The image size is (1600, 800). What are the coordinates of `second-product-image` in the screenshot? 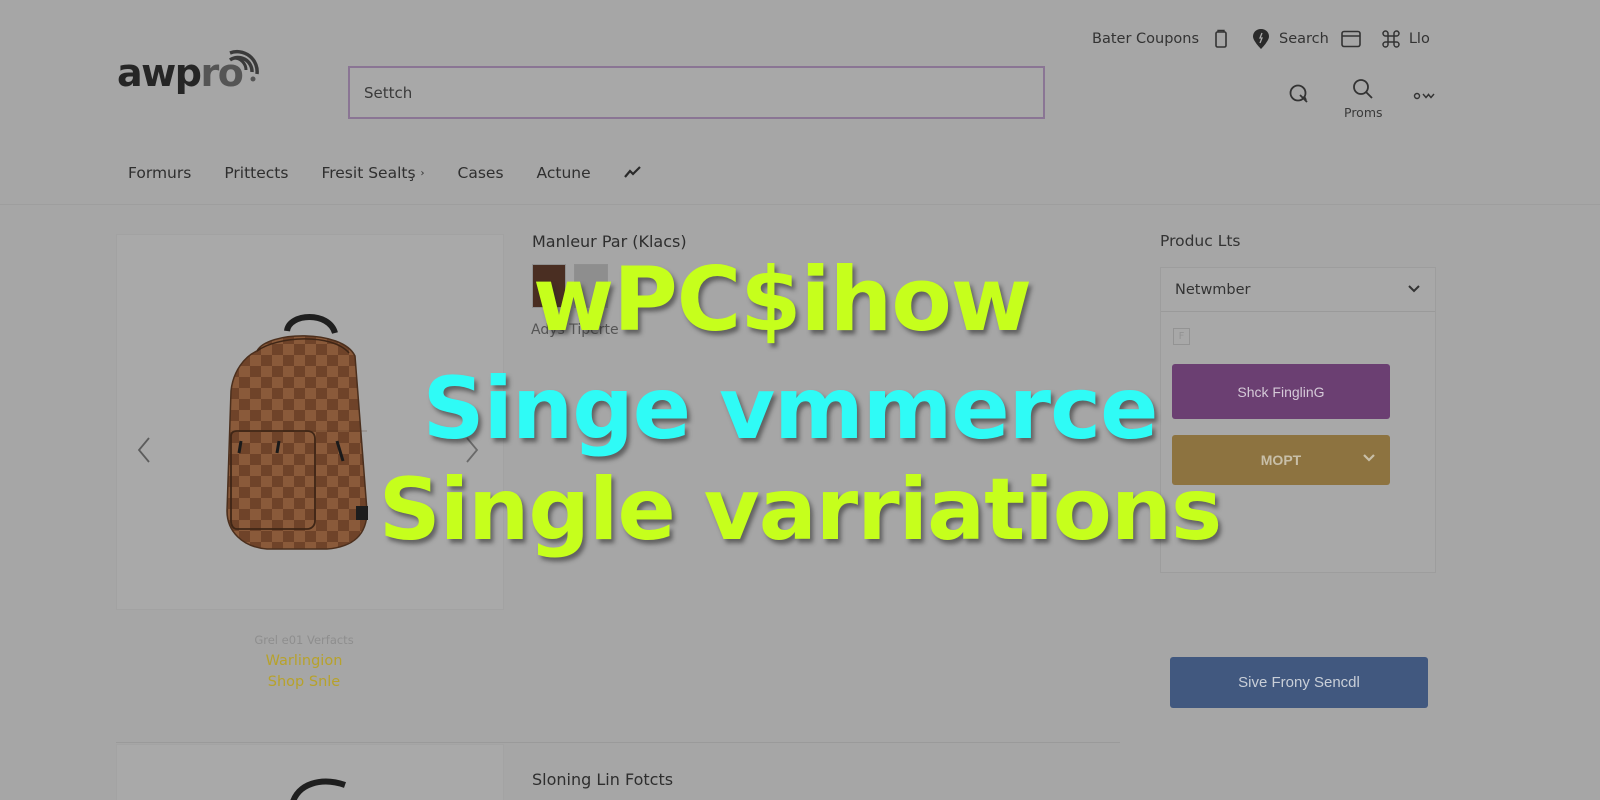 It's located at (310, 772).